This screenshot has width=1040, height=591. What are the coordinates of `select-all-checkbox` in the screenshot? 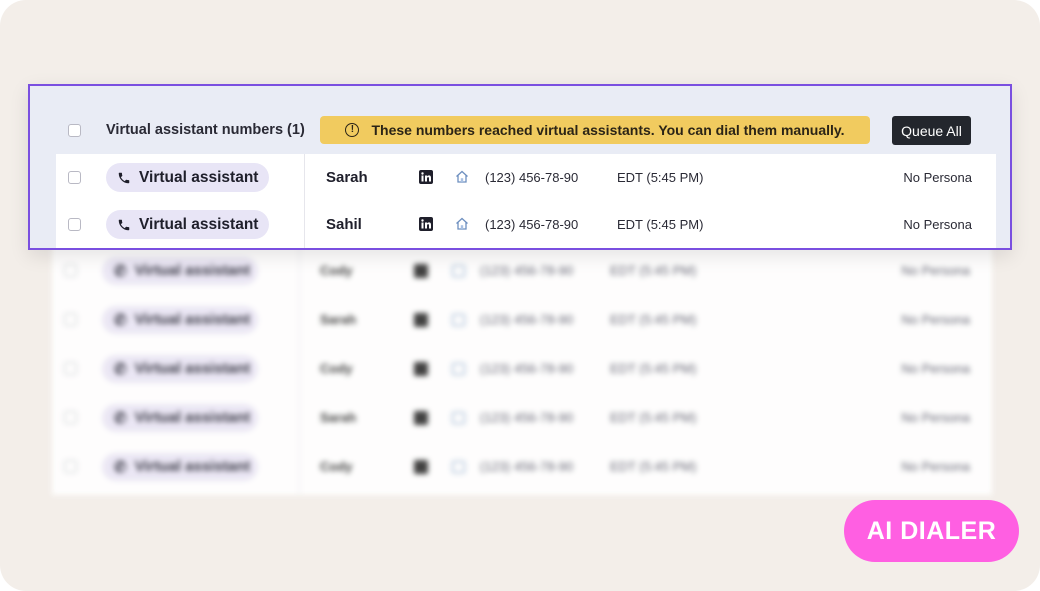 It's located at (74, 130).